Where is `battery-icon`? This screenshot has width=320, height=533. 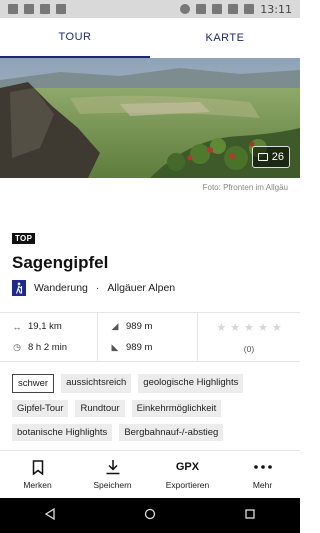 battery-icon is located at coordinates (249, 9).